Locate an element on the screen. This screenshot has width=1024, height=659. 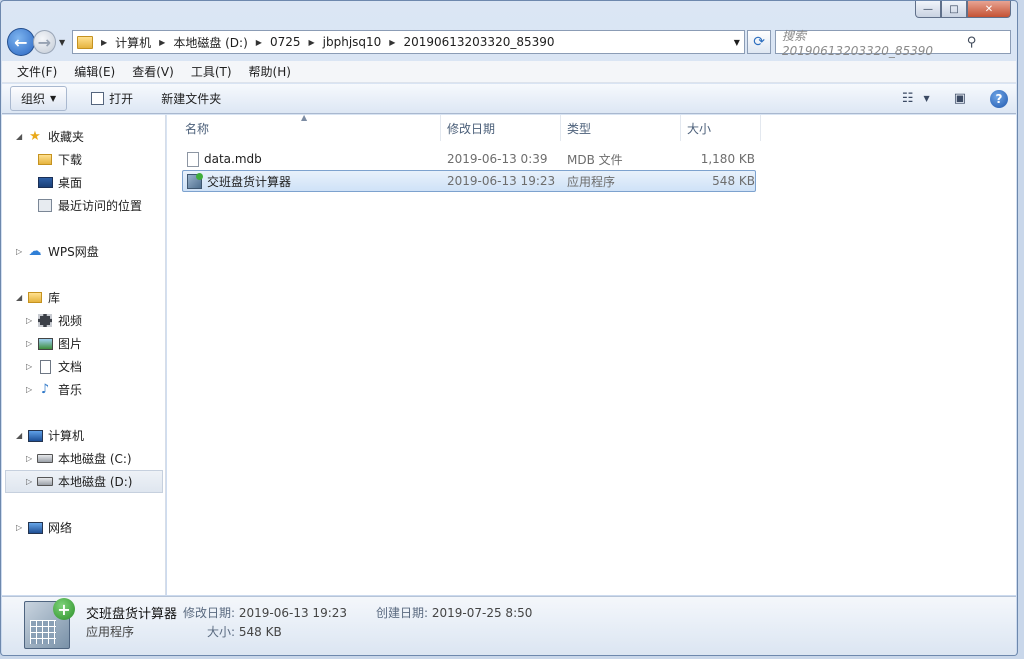
menu-edit: 编辑(E) is located at coordinates (94, 71).